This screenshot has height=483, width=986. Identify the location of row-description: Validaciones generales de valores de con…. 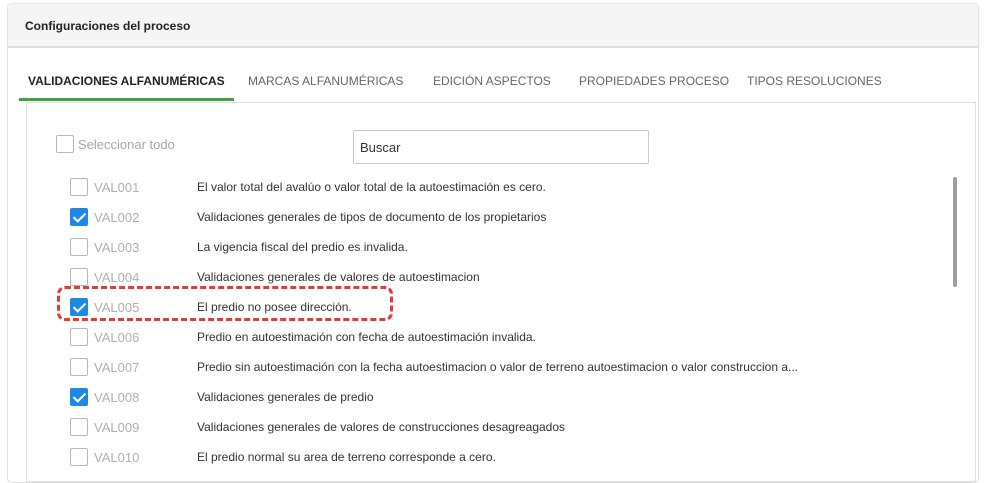
(381, 427).